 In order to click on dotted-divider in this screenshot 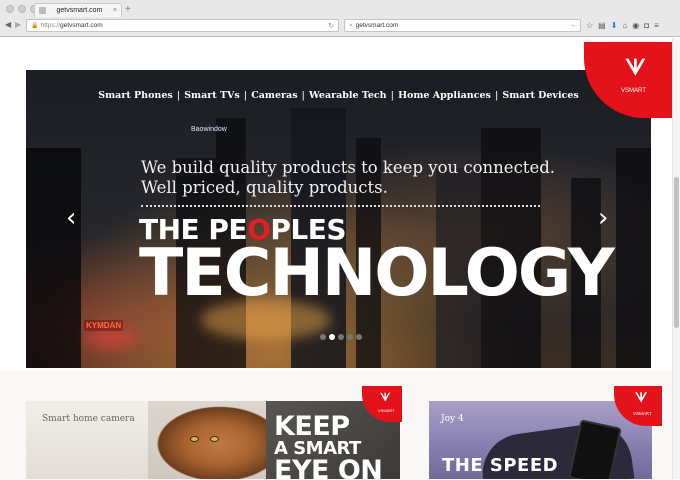, I will do `click(340, 206)`.